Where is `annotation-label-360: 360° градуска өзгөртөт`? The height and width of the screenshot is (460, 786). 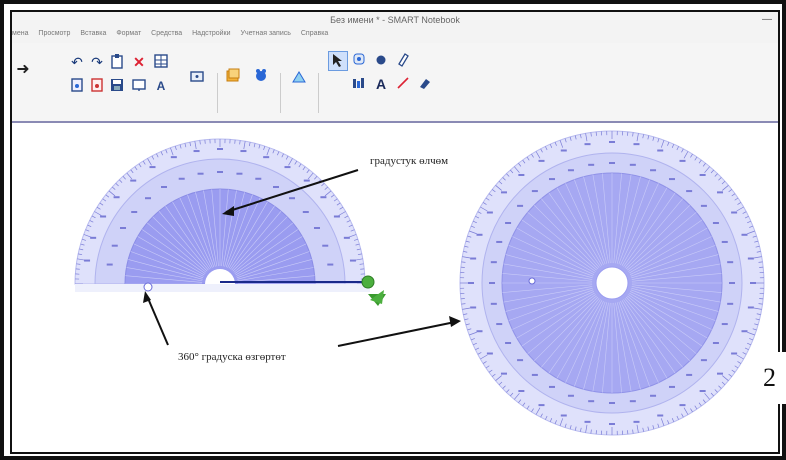 annotation-label-360: 360° градуска өзгөртөт is located at coordinates (232, 357).